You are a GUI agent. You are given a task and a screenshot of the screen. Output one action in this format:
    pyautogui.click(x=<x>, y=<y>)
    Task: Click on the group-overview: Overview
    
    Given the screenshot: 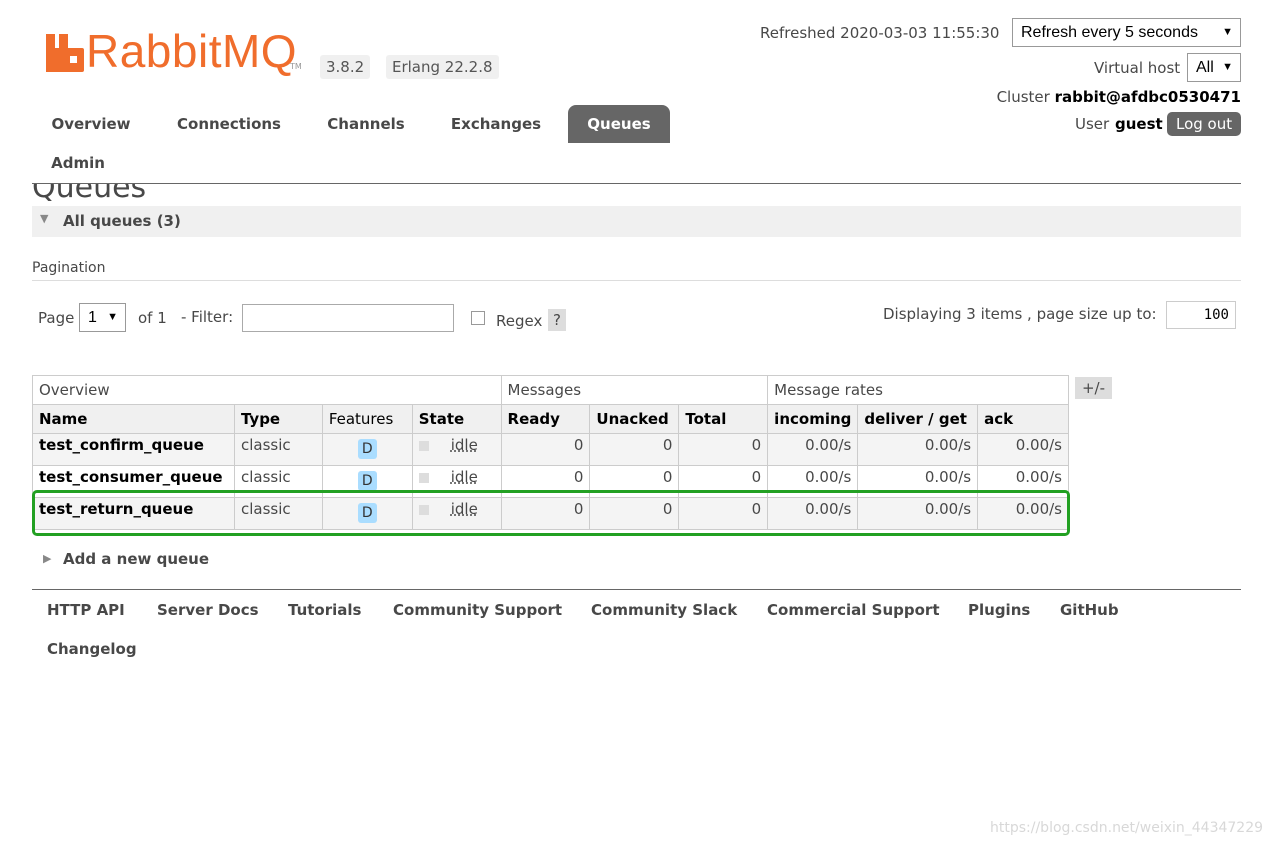 What is the action you would take?
    pyautogui.click(x=267, y=390)
    